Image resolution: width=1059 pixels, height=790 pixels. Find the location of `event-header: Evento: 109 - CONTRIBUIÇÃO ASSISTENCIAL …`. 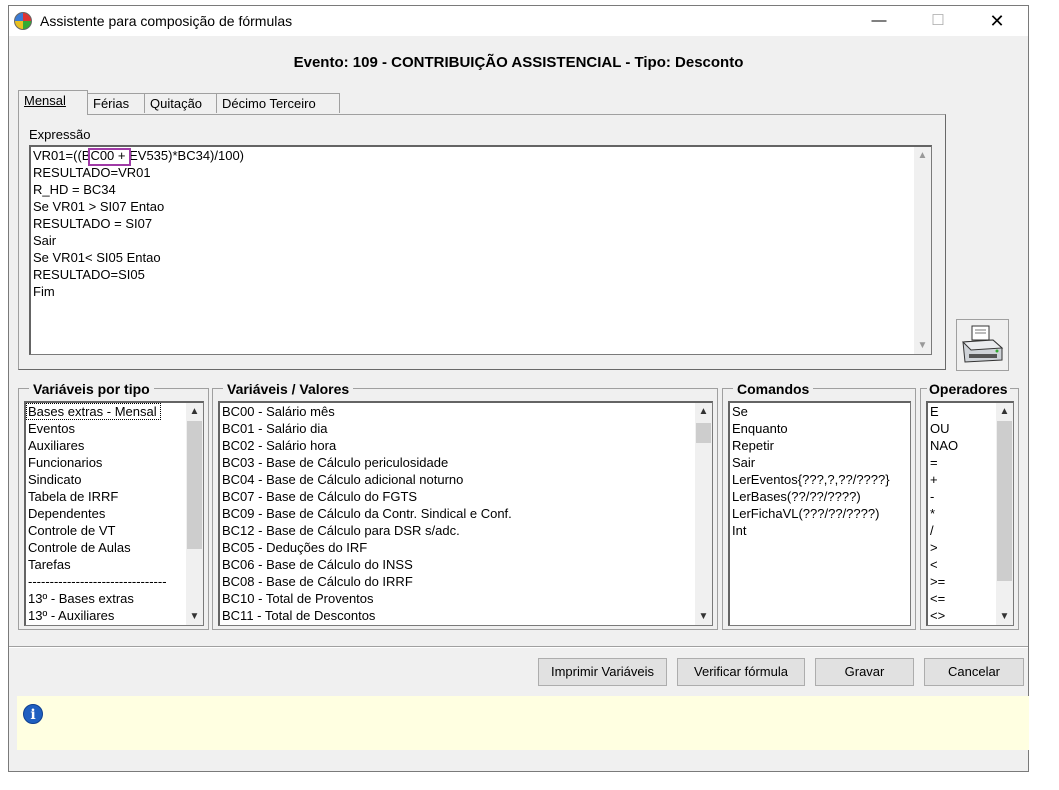

event-header: Evento: 109 - CONTRIBUIÇÃO ASSISTENCIAL … is located at coordinates (518, 62).